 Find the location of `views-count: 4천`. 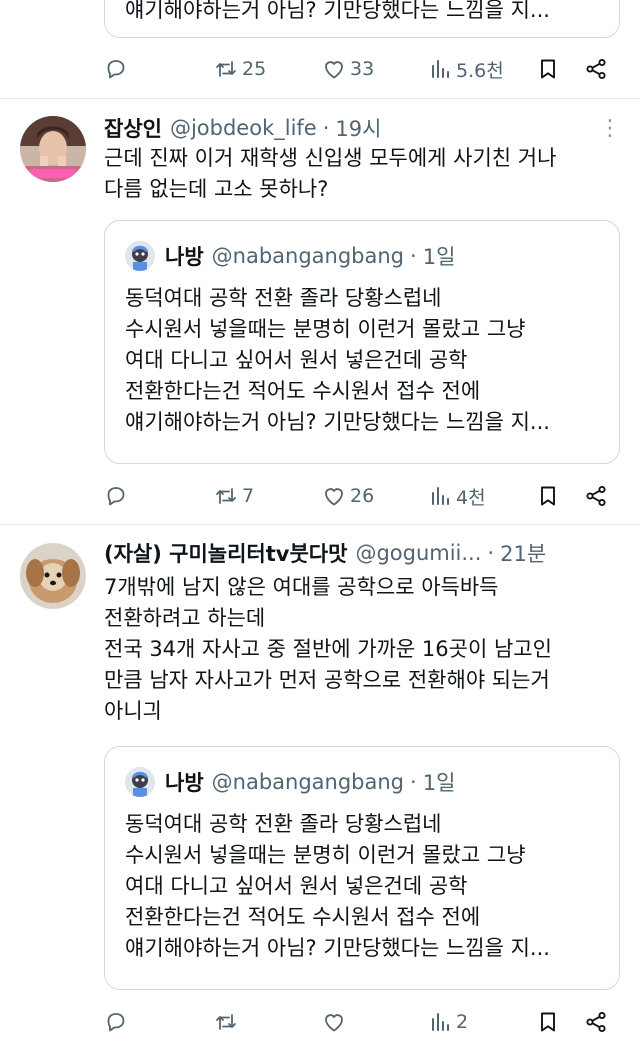

views-count: 4천 is located at coordinates (471, 497).